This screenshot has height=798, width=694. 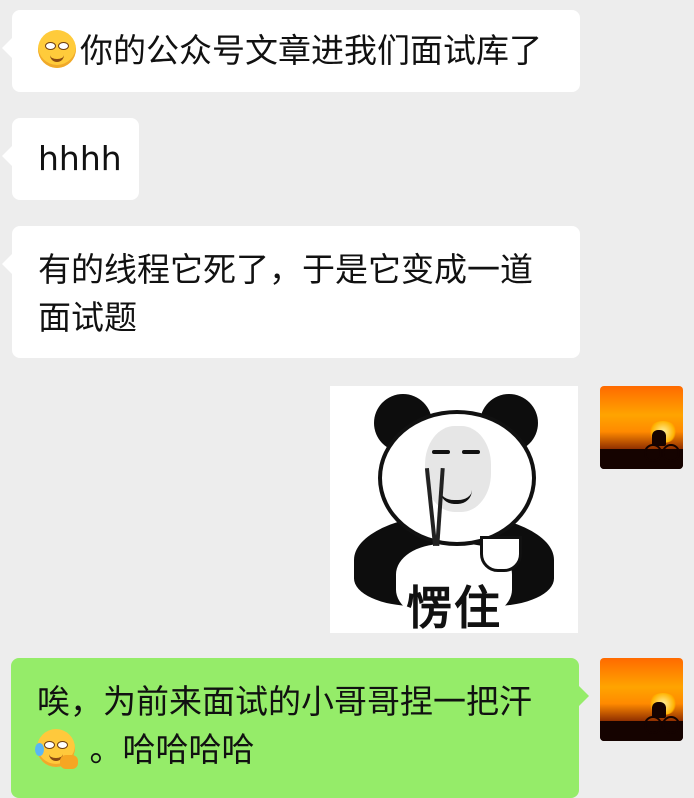 I want to click on eyebrow-right, so click(x=471, y=452).